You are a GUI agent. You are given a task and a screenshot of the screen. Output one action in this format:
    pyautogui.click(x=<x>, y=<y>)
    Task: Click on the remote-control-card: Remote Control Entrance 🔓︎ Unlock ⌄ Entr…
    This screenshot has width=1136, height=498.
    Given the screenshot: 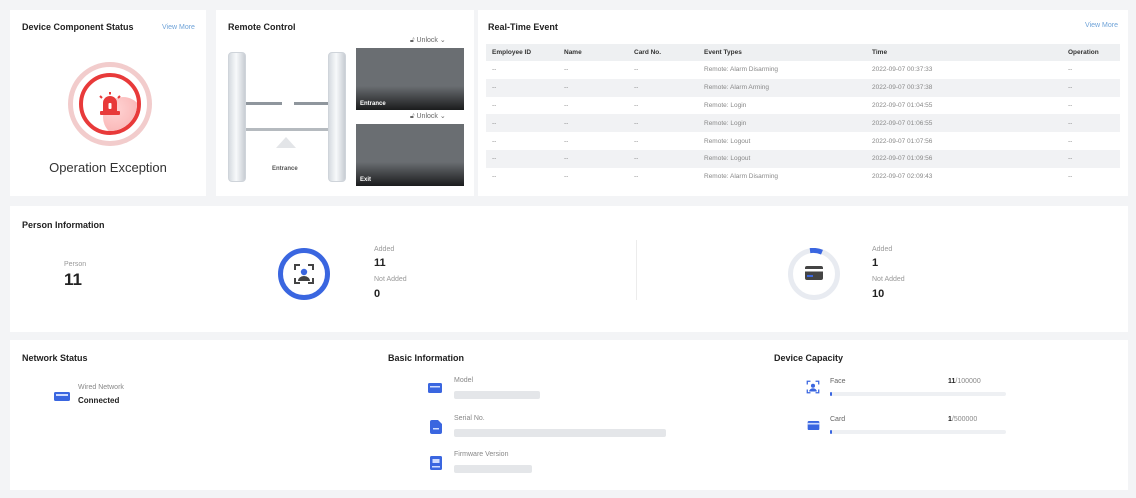 What is the action you would take?
    pyautogui.click(x=345, y=103)
    